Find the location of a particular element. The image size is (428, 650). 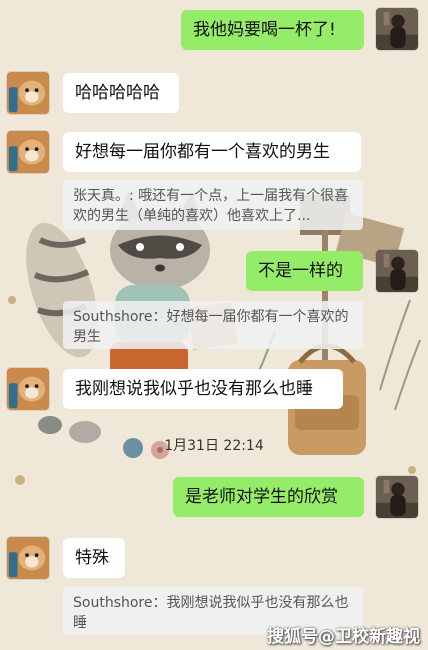

message-bubble-incoming: 好想每一届你都有一个喜欢的男生 is located at coordinates (212, 152).